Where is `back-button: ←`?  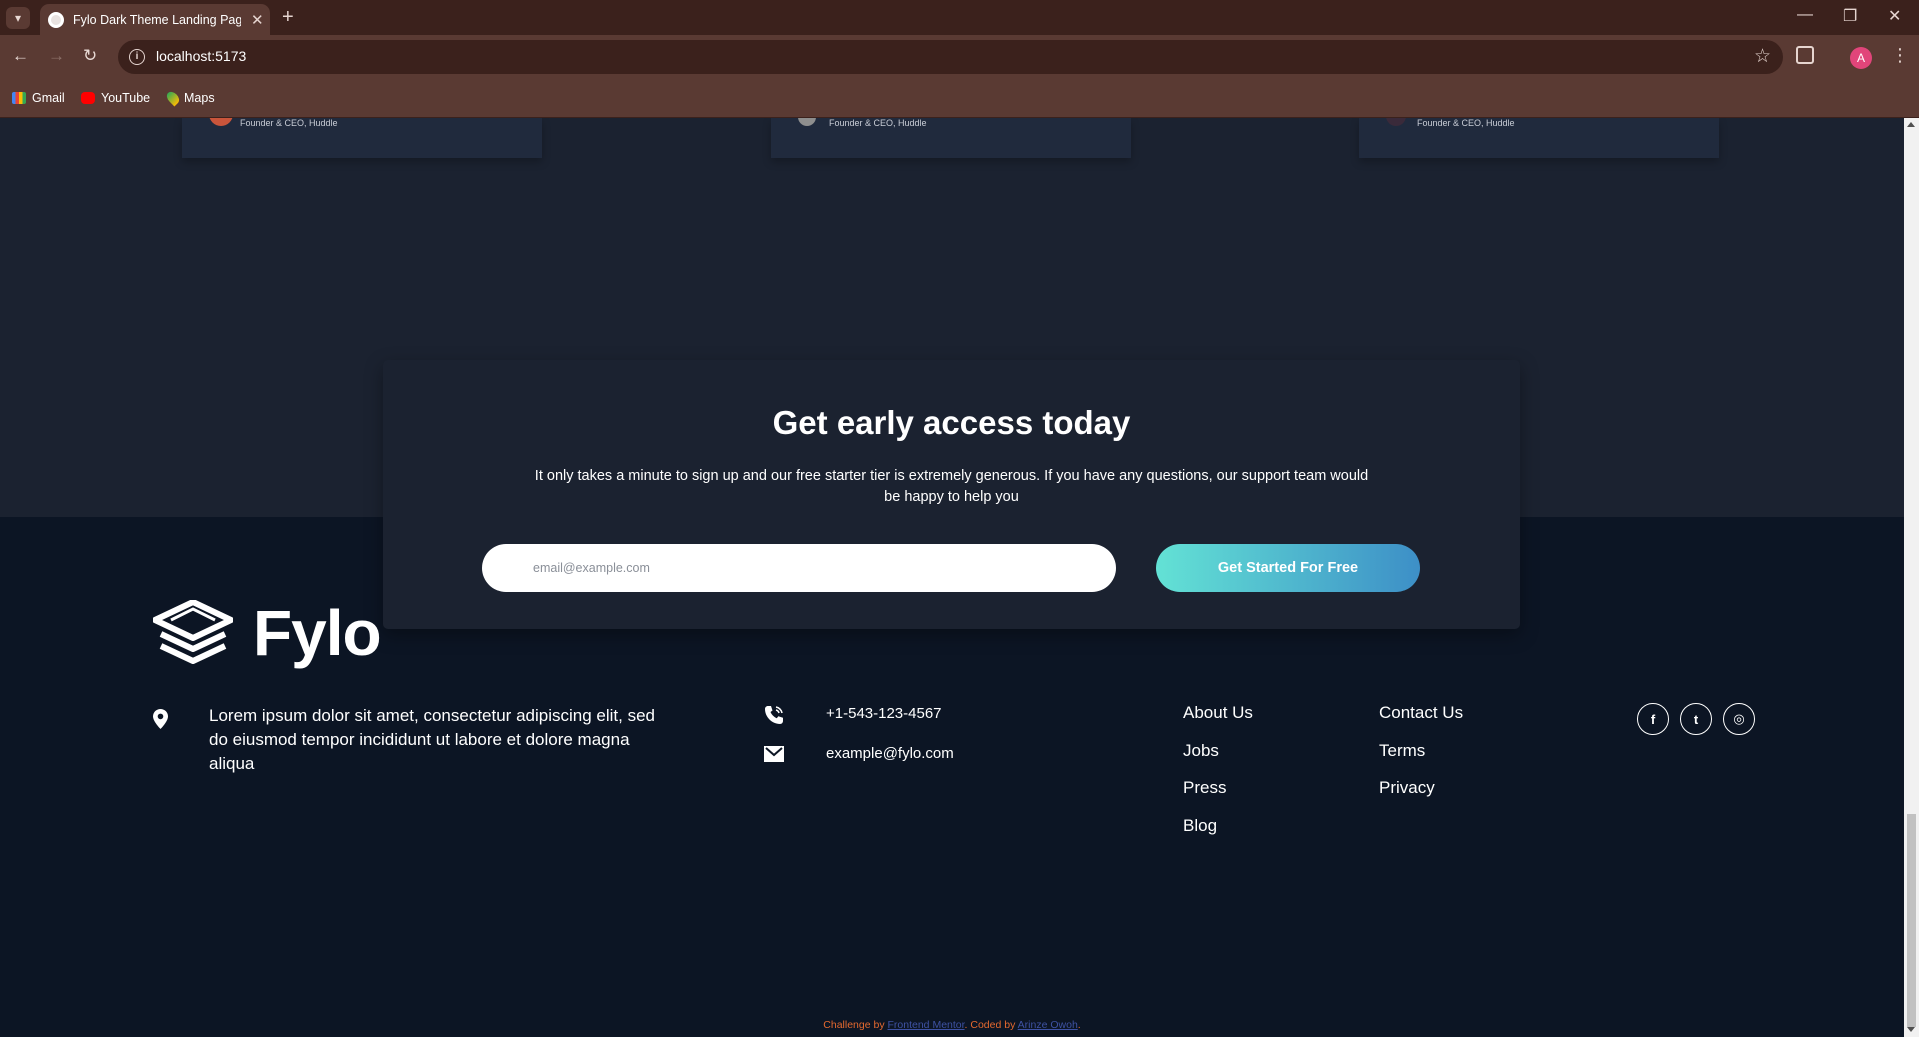
back-button: ← is located at coordinates (20, 56).